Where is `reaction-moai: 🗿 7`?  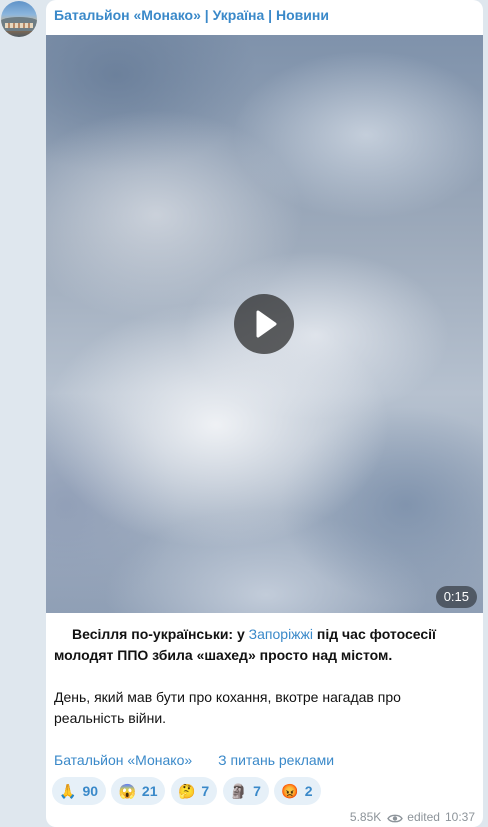
reaction-moai: 🗿 7 is located at coordinates (245, 791).